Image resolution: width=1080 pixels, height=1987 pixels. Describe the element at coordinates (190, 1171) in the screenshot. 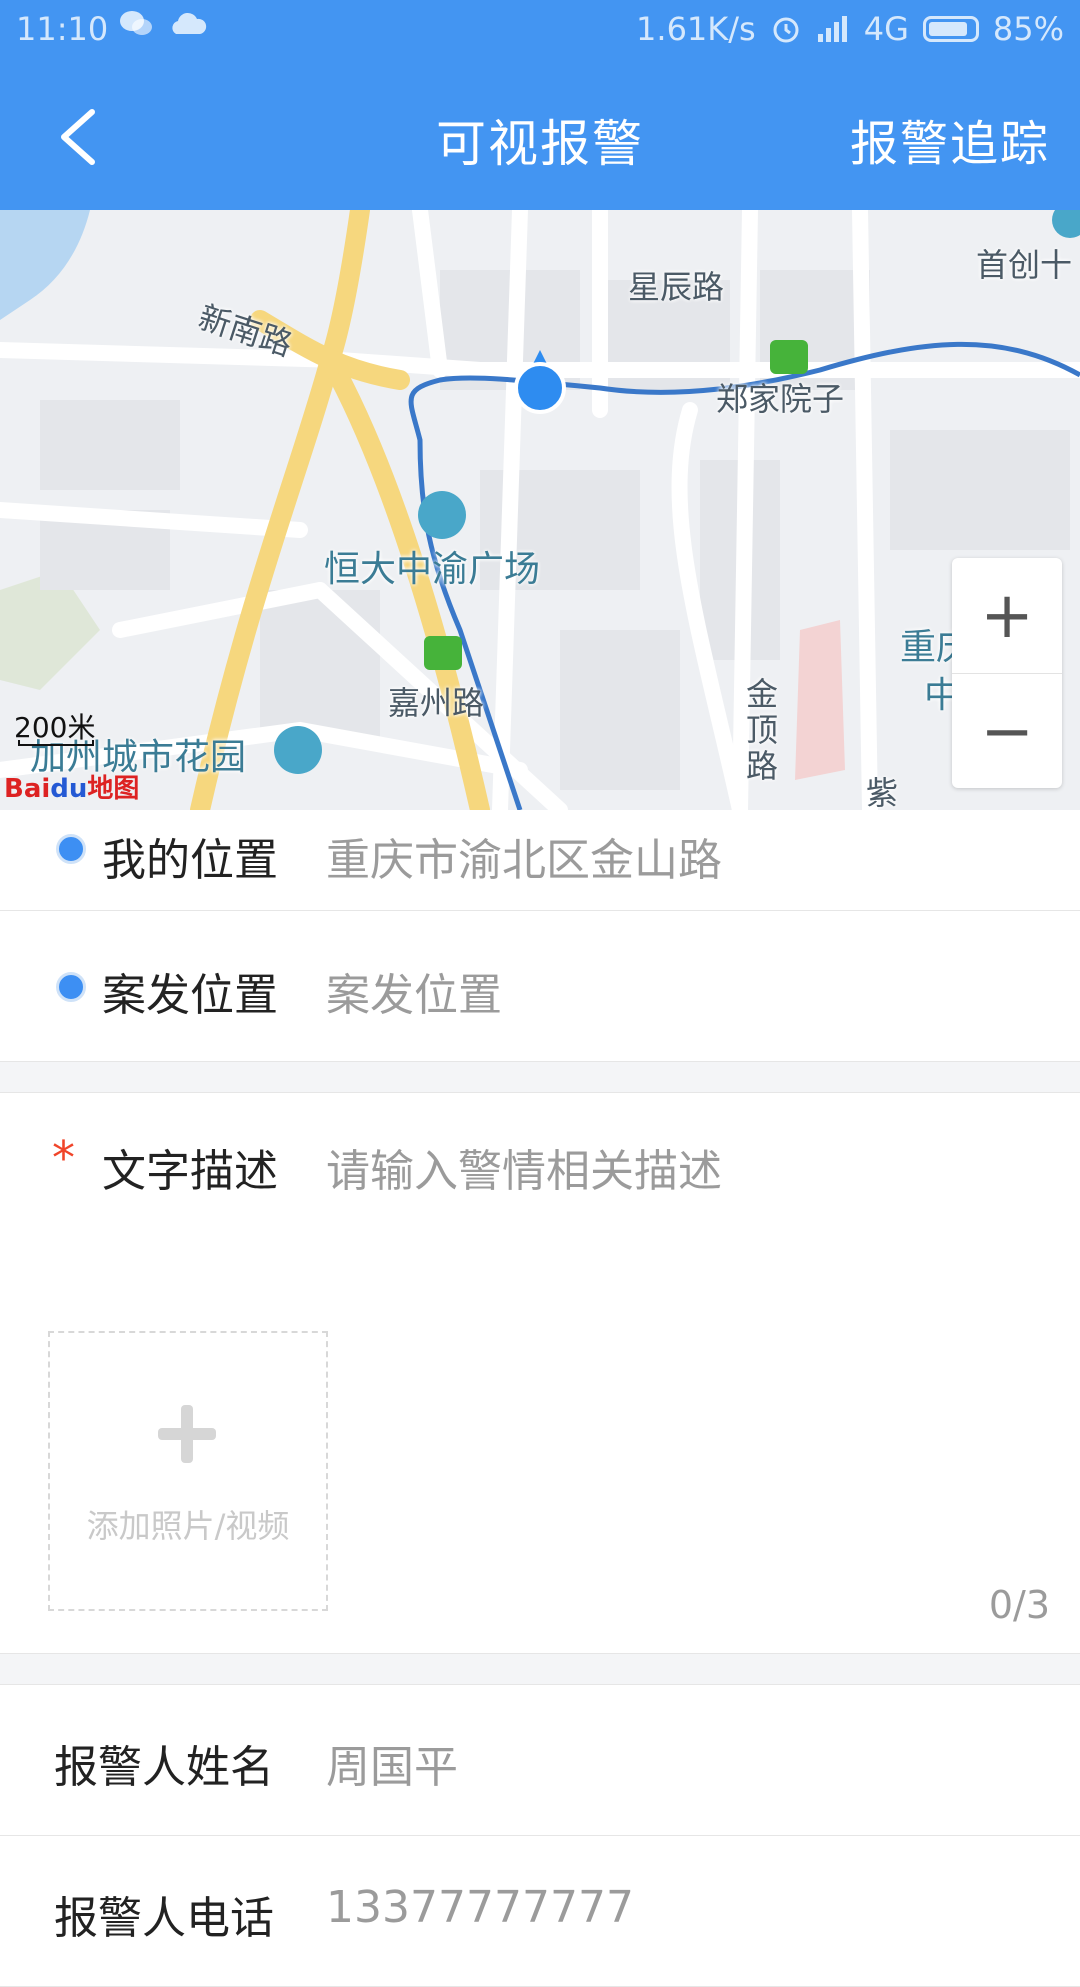

I see `description-label: 文字描述` at that location.